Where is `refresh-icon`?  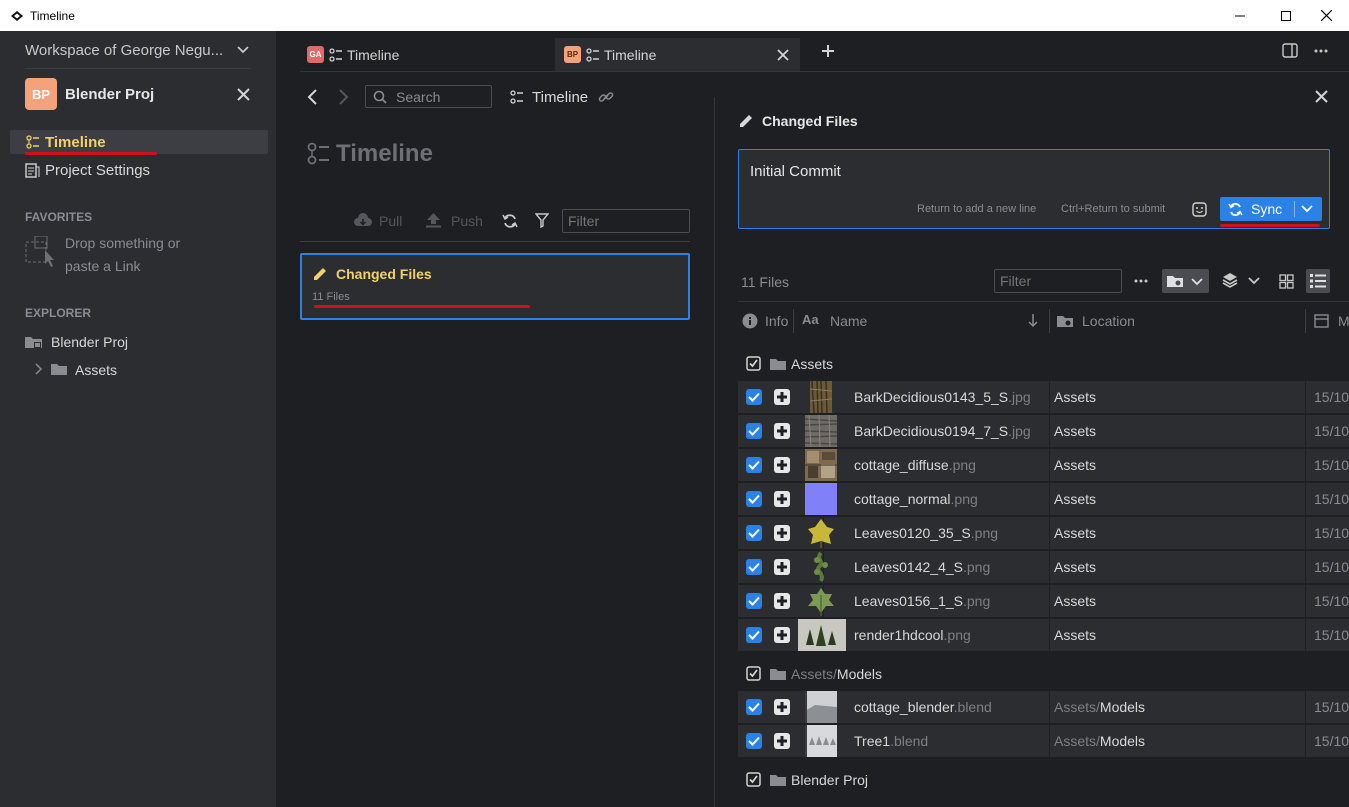 refresh-icon is located at coordinates (510, 221).